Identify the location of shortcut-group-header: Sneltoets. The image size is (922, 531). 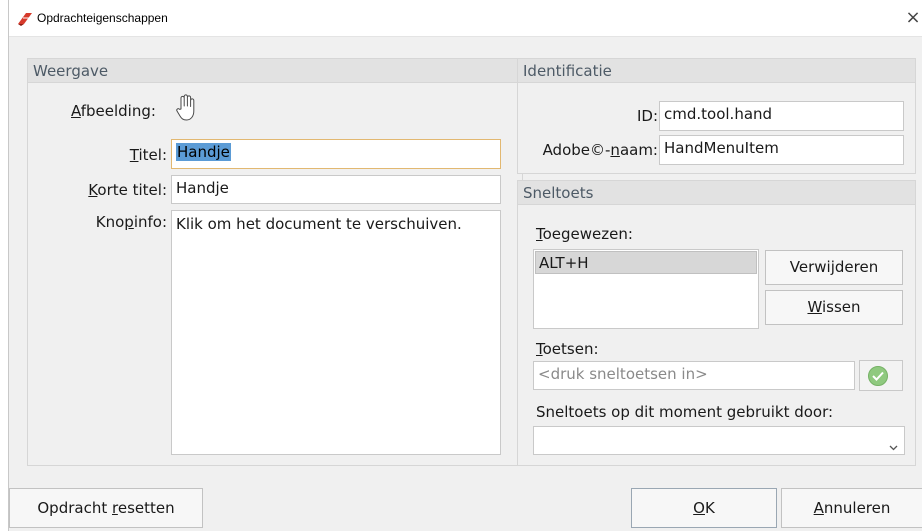
(716, 193).